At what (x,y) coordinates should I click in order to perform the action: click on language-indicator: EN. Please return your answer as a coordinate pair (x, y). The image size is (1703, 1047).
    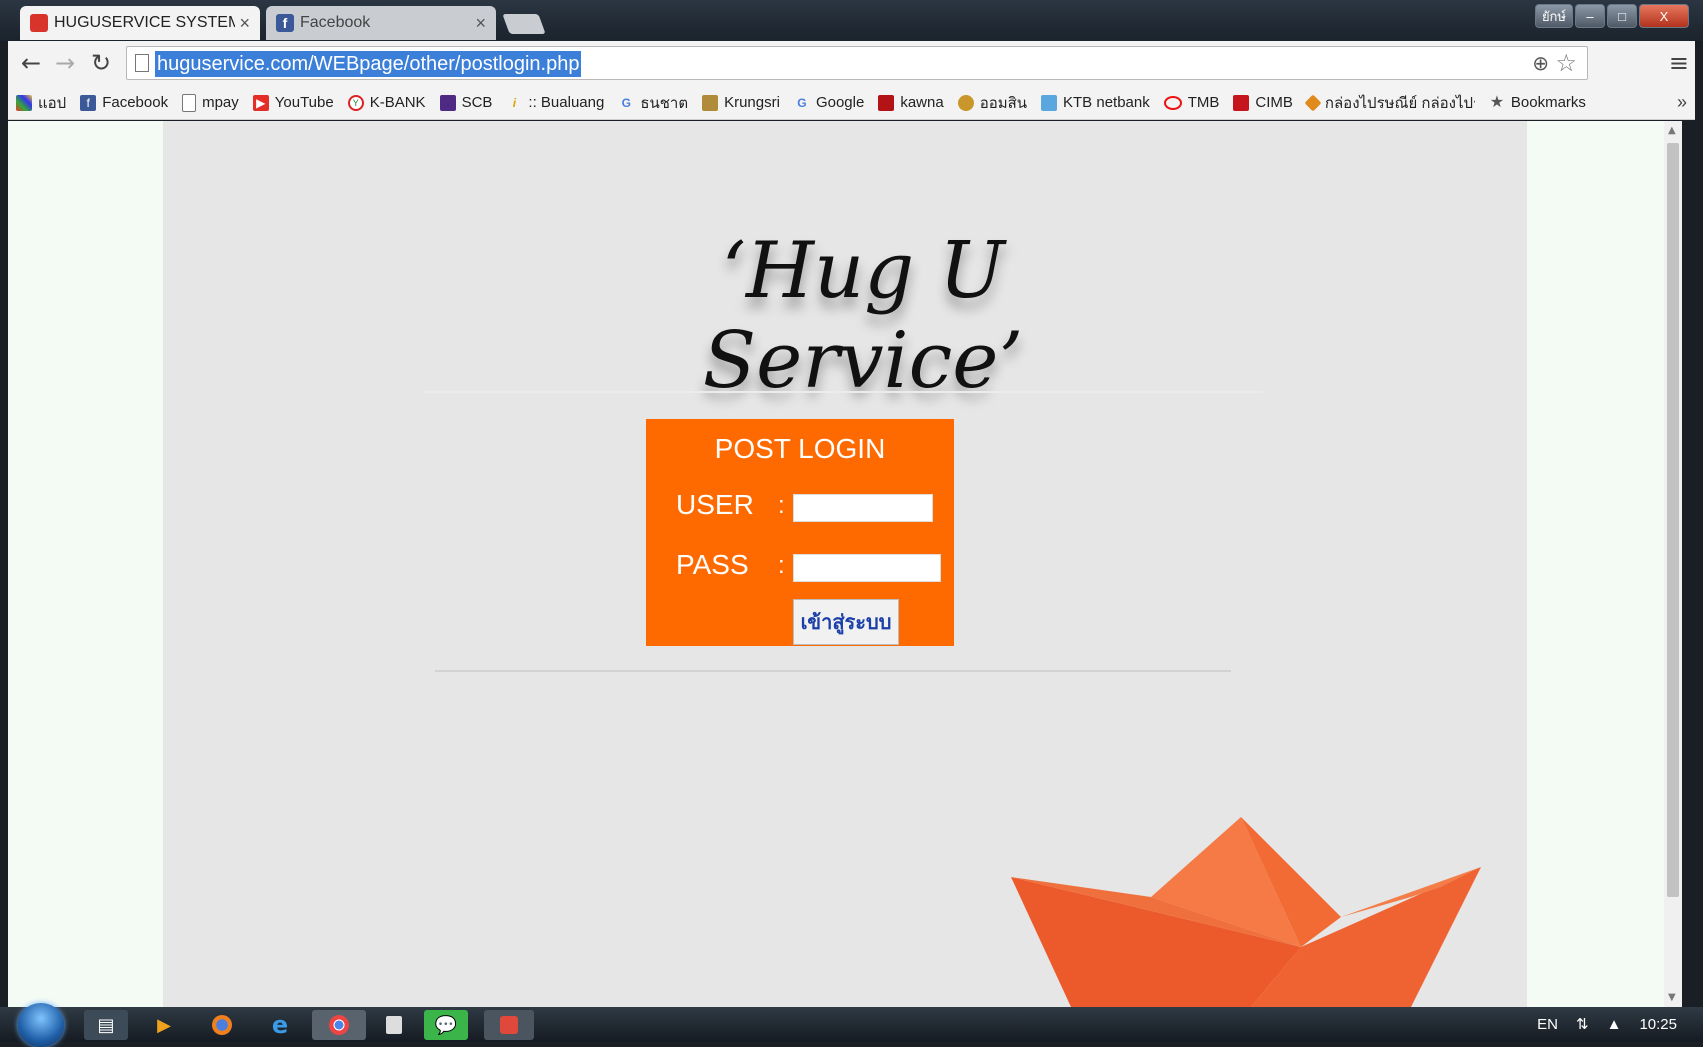
    Looking at the image, I should click on (1547, 1024).